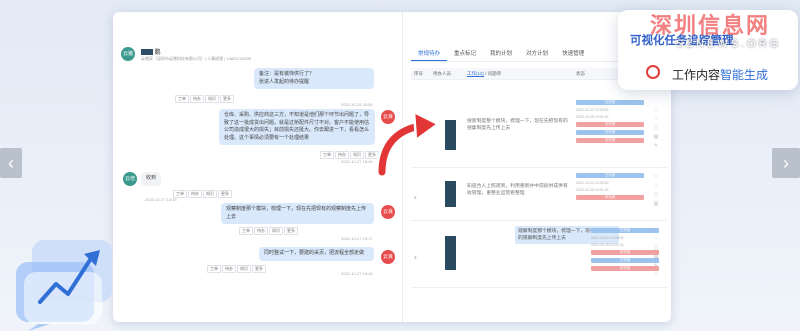 This screenshot has height=331, width=800. What do you see at coordinates (517, 125) in the screenshot?
I see `task-desc: 搜索制度整个模块，梳理一下，现在先把现有的搜集制度先上传上去` at bounding box center [517, 125].